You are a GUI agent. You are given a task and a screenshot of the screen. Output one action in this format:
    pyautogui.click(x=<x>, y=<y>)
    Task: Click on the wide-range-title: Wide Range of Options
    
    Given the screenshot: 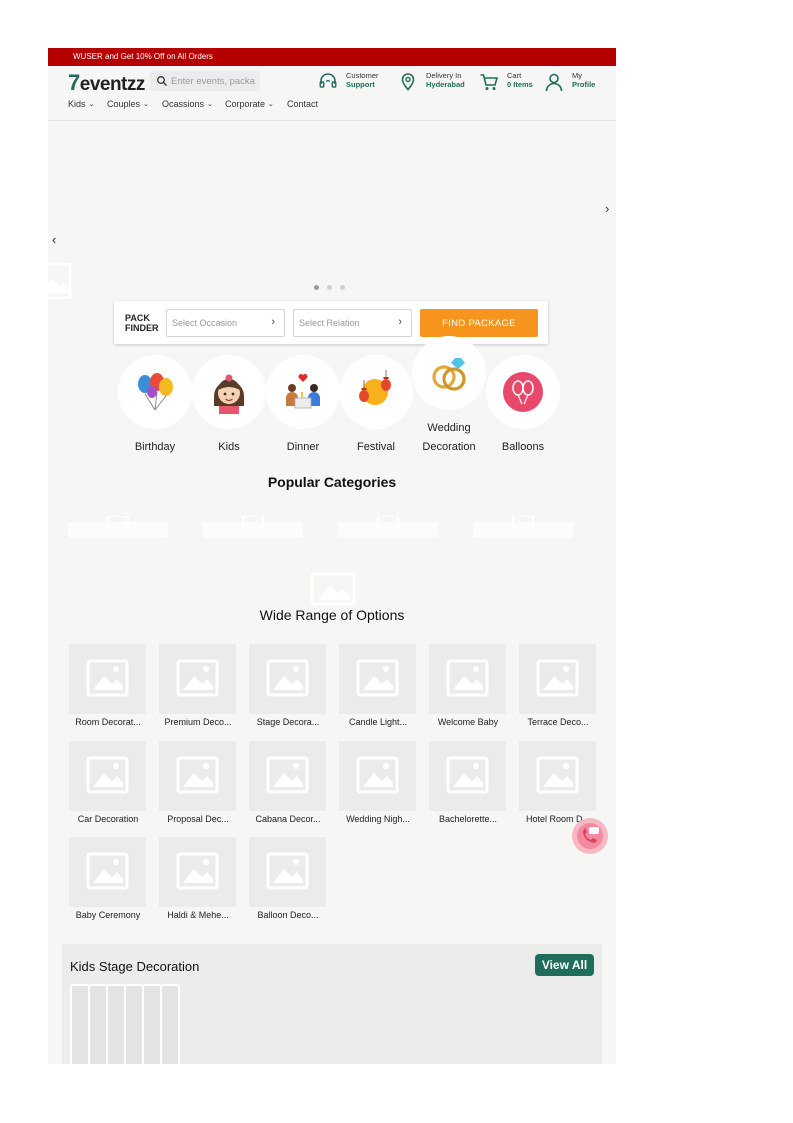 What is the action you would take?
    pyautogui.click(x=332, y=615)
    